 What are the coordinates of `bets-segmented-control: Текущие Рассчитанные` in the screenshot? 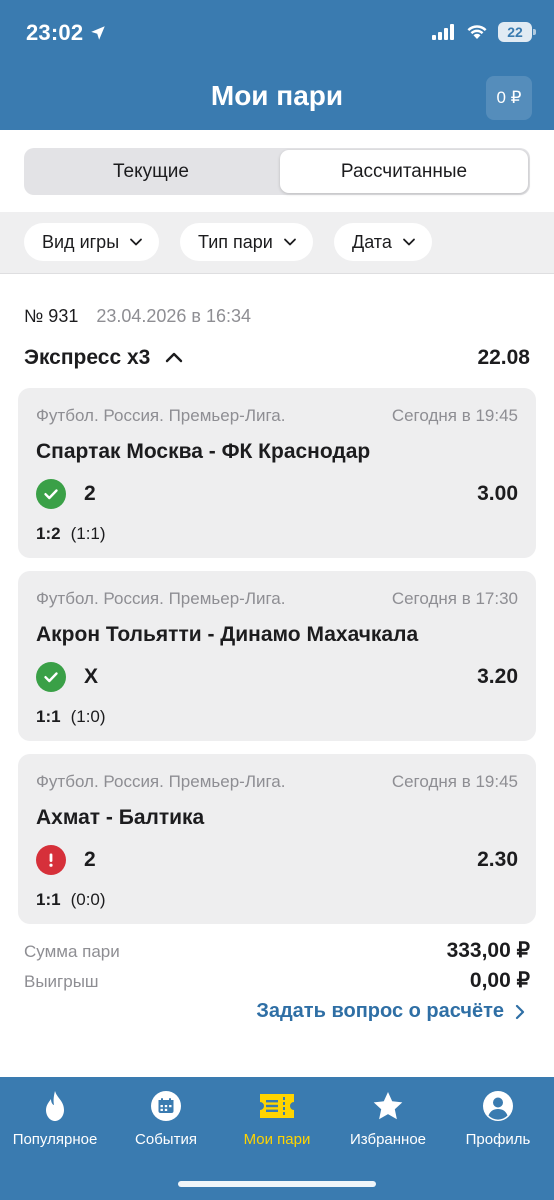 It's located at (277, 171).